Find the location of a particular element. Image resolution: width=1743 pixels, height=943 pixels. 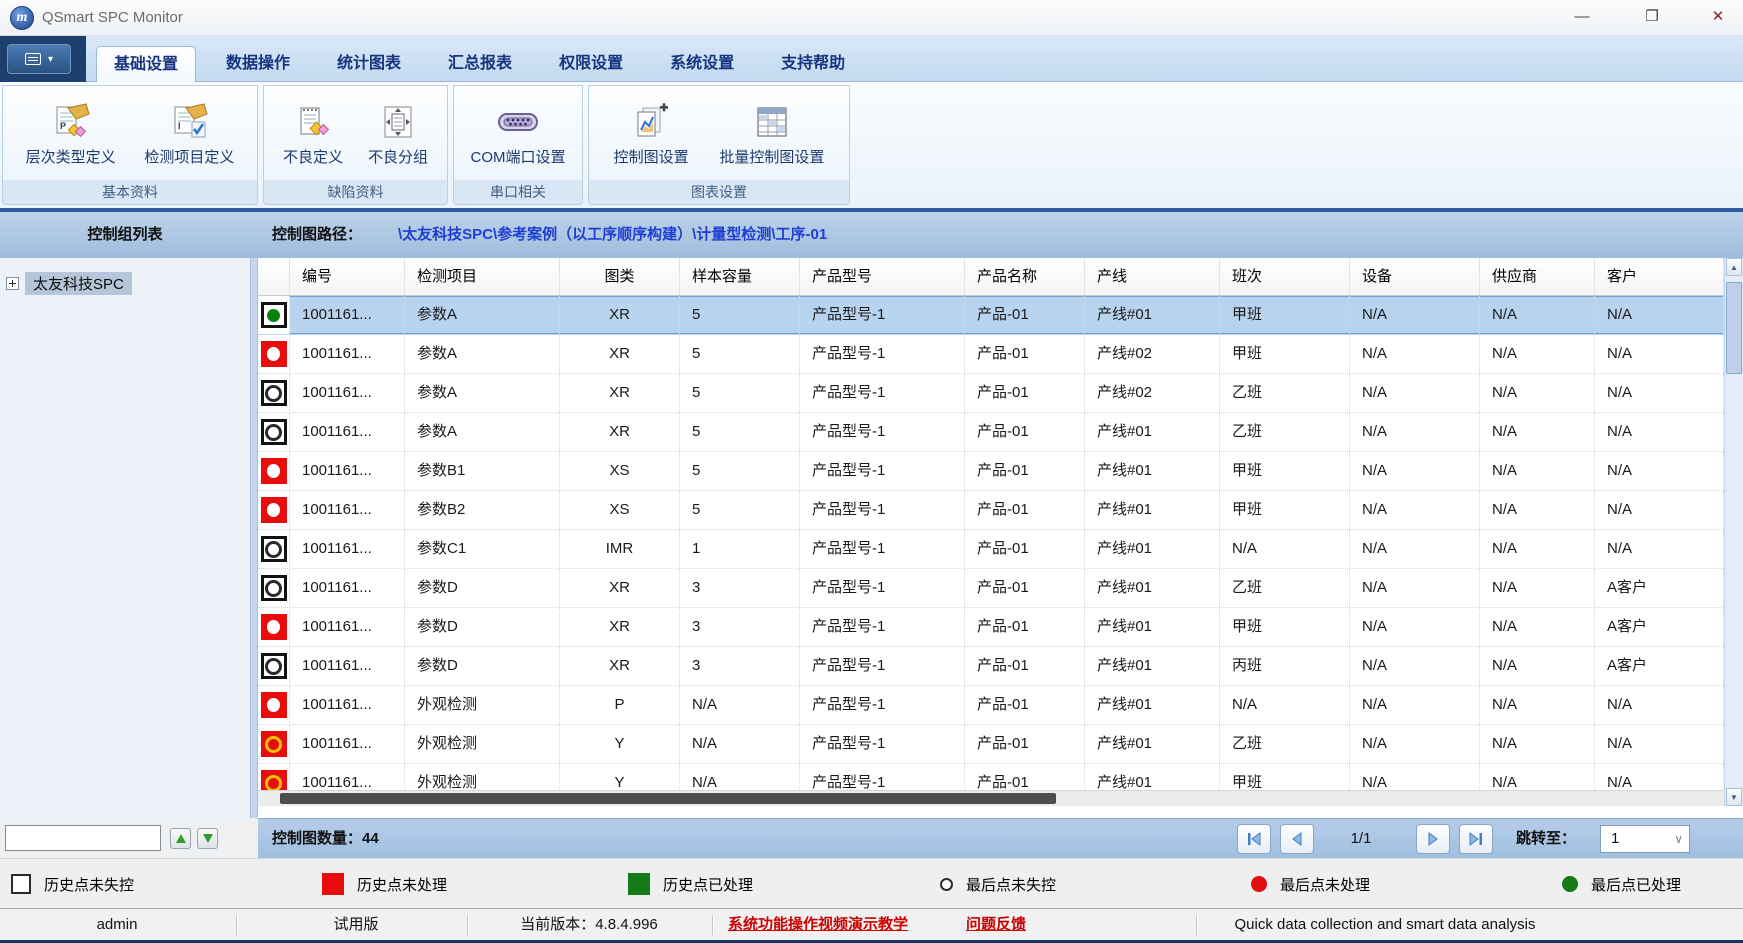

prev-page-button is located at coordinates (1297, 839).